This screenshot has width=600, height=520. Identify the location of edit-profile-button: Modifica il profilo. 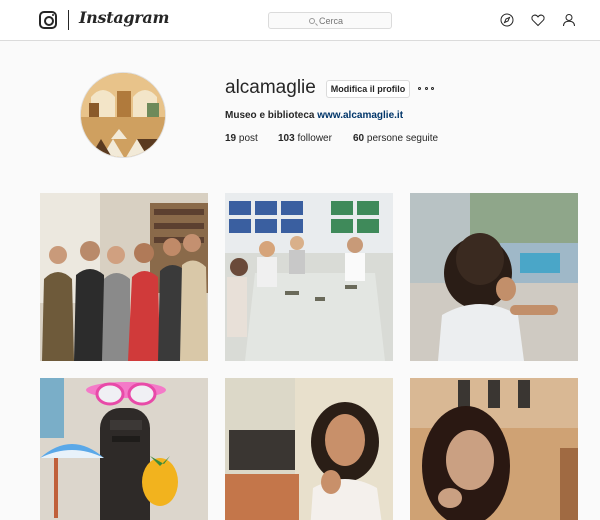
(368, 89).